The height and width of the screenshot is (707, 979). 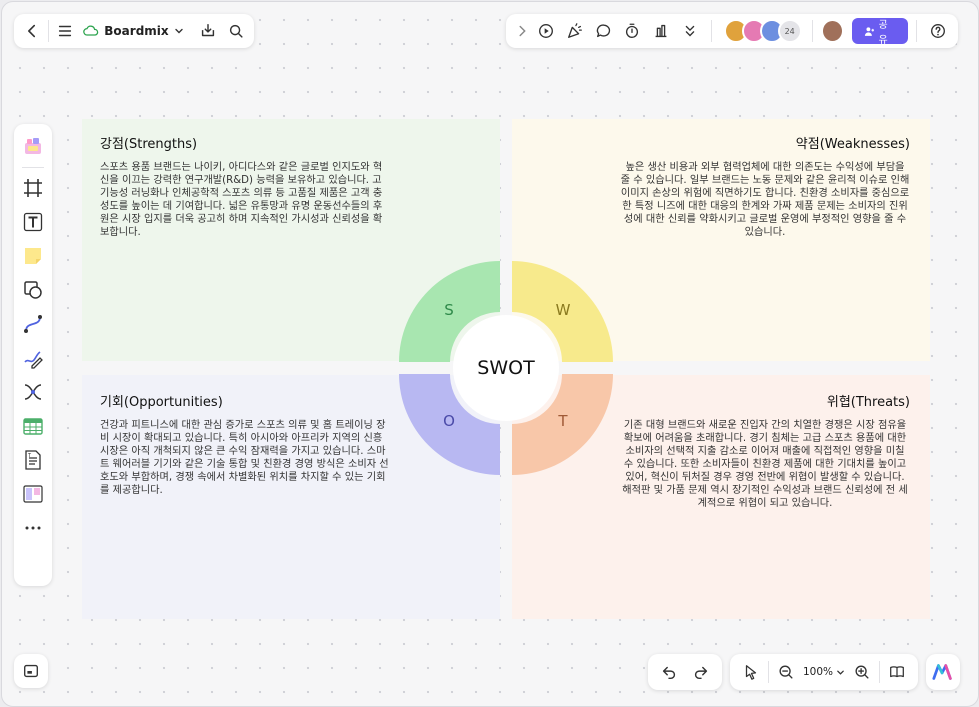 I want to click on share-button: 공유, so click(x=880, y=32).